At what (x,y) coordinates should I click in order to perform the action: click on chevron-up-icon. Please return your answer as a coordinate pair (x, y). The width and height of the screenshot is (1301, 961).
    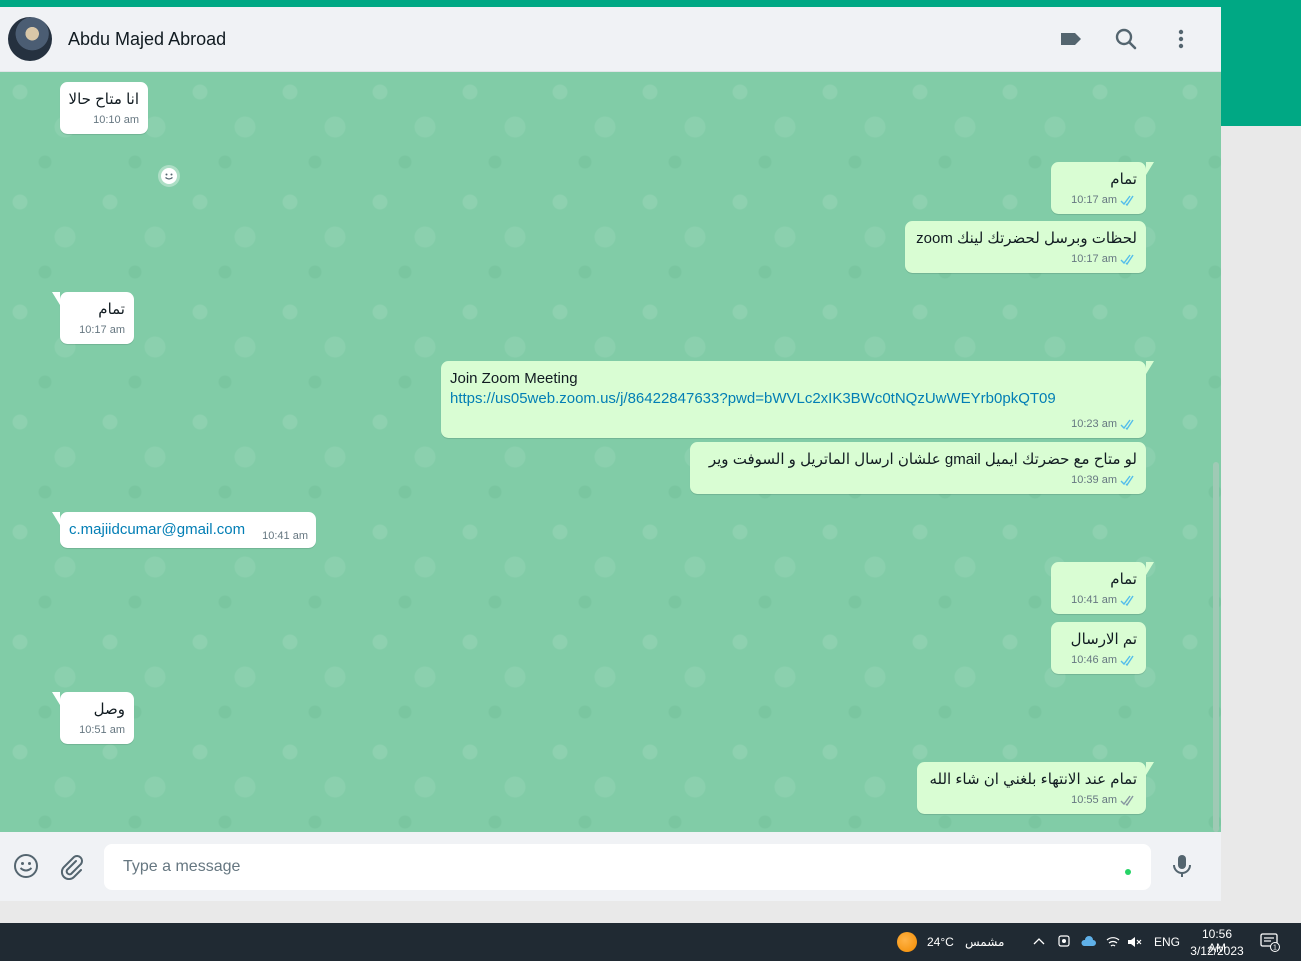
    Looking at the image, I should click on (1039, 942).